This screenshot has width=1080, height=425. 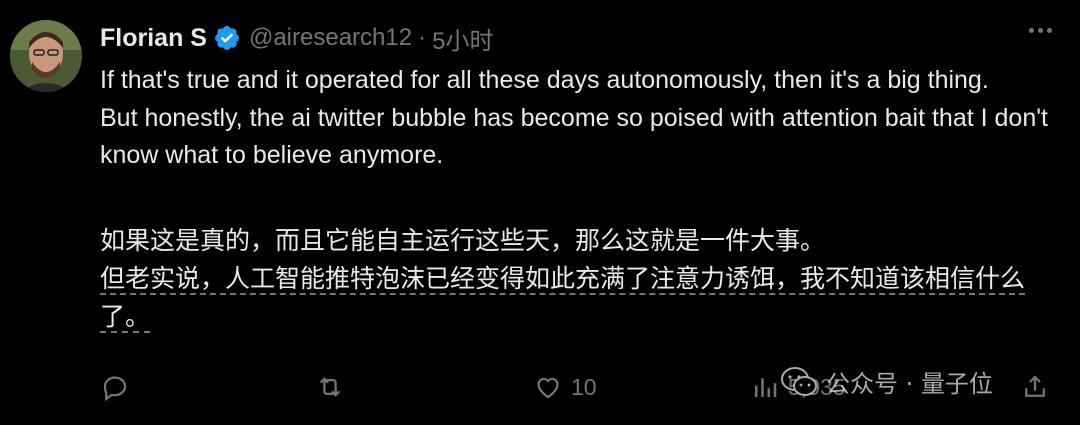 I want to click on translation-paragraph: 但老实说，人工智能推特泡沫已经变得如此充满了注意力诱饵，我不知道该相信什么了。, so click(x=563, y=298).